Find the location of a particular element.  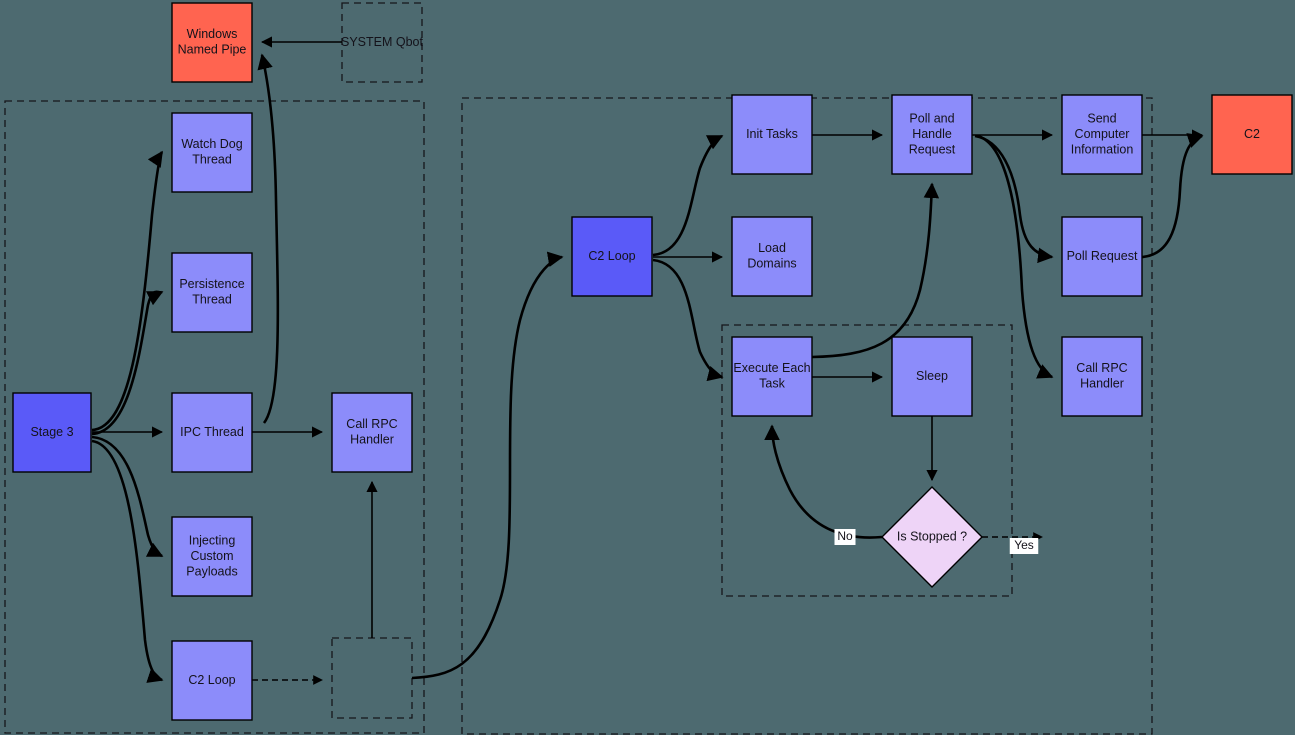

node-label-text: Named Pipe is located at coordinates (212, 50).